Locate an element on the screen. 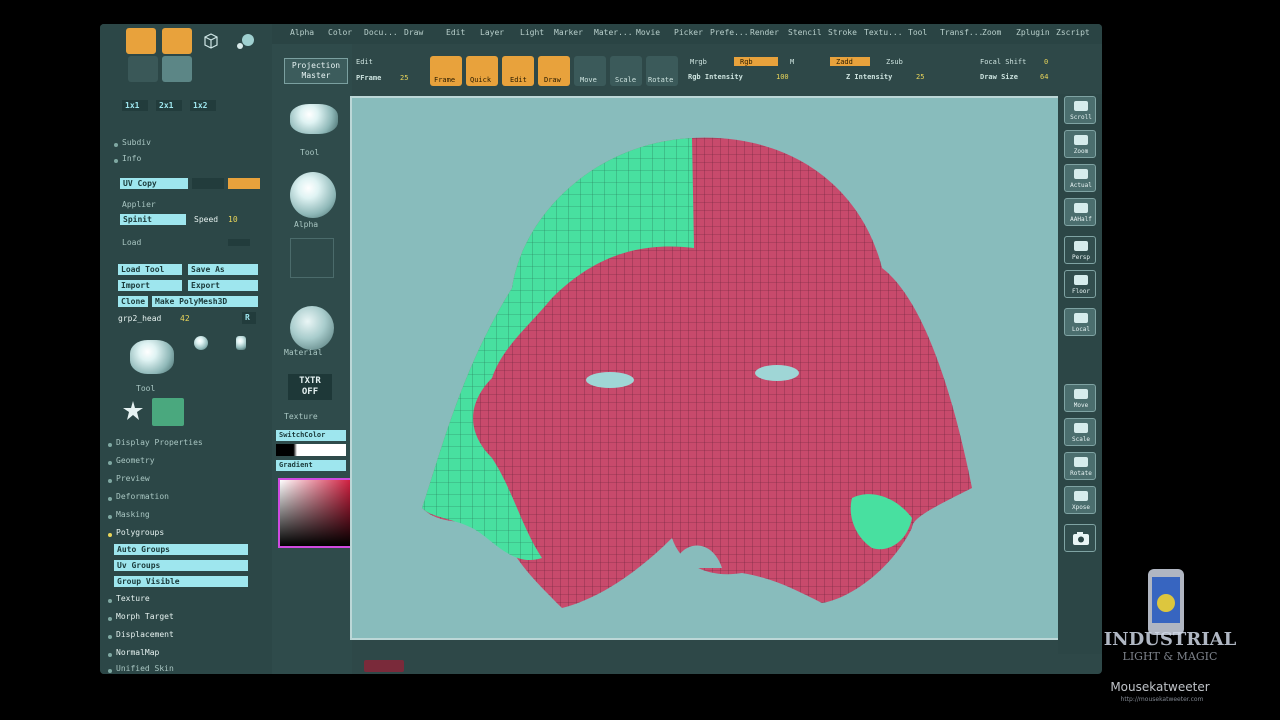  menu-render: Render is located at coordinates (764, 32).